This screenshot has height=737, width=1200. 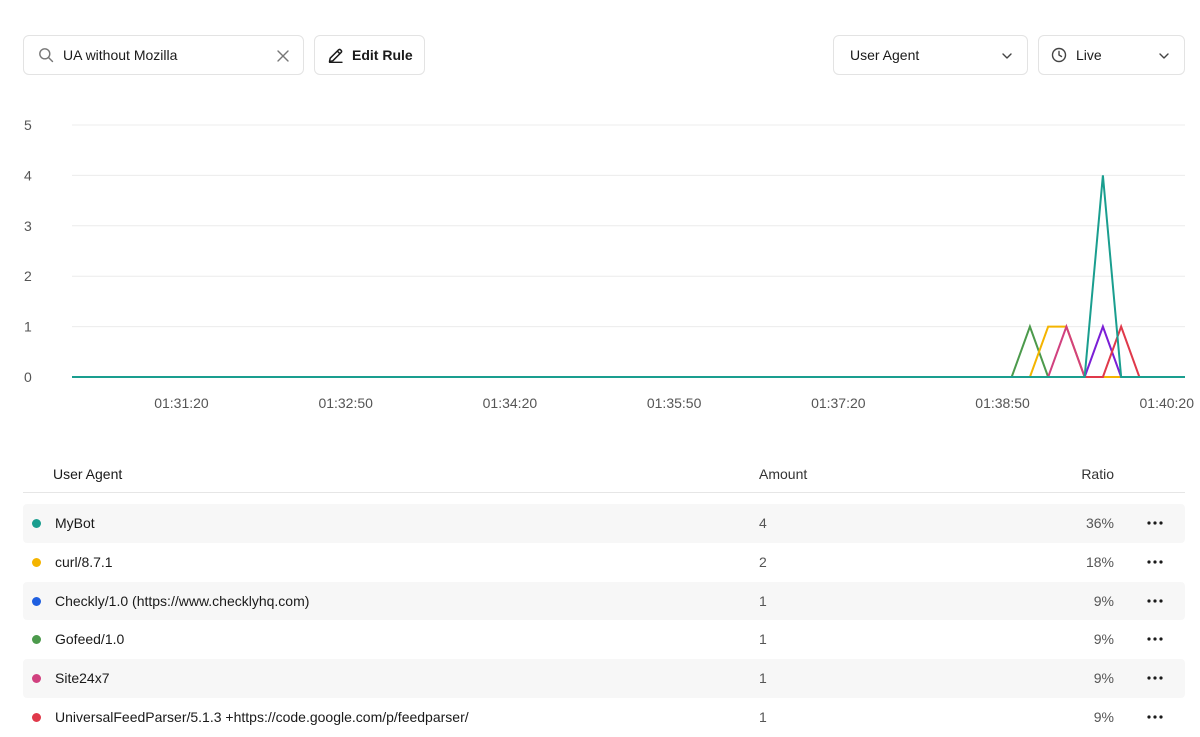 What do you see at coordinates (838, 403) in the screenshot?
I see `x-tick-label: 01:37:20` at bounding box center [838, 403].